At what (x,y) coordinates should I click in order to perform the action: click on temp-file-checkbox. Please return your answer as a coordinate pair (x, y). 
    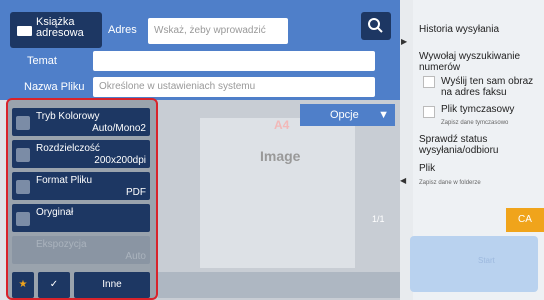
    Looking at the image, I should click on (429, 112).